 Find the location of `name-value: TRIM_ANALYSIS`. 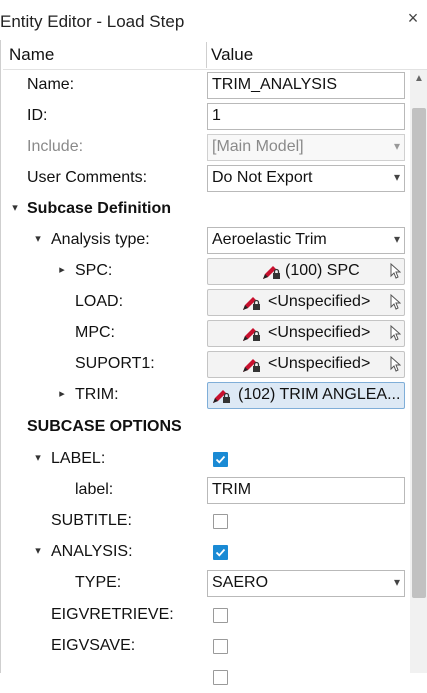

name-value: TRIM_ANALYSIS is located at coordinates (275, 84).